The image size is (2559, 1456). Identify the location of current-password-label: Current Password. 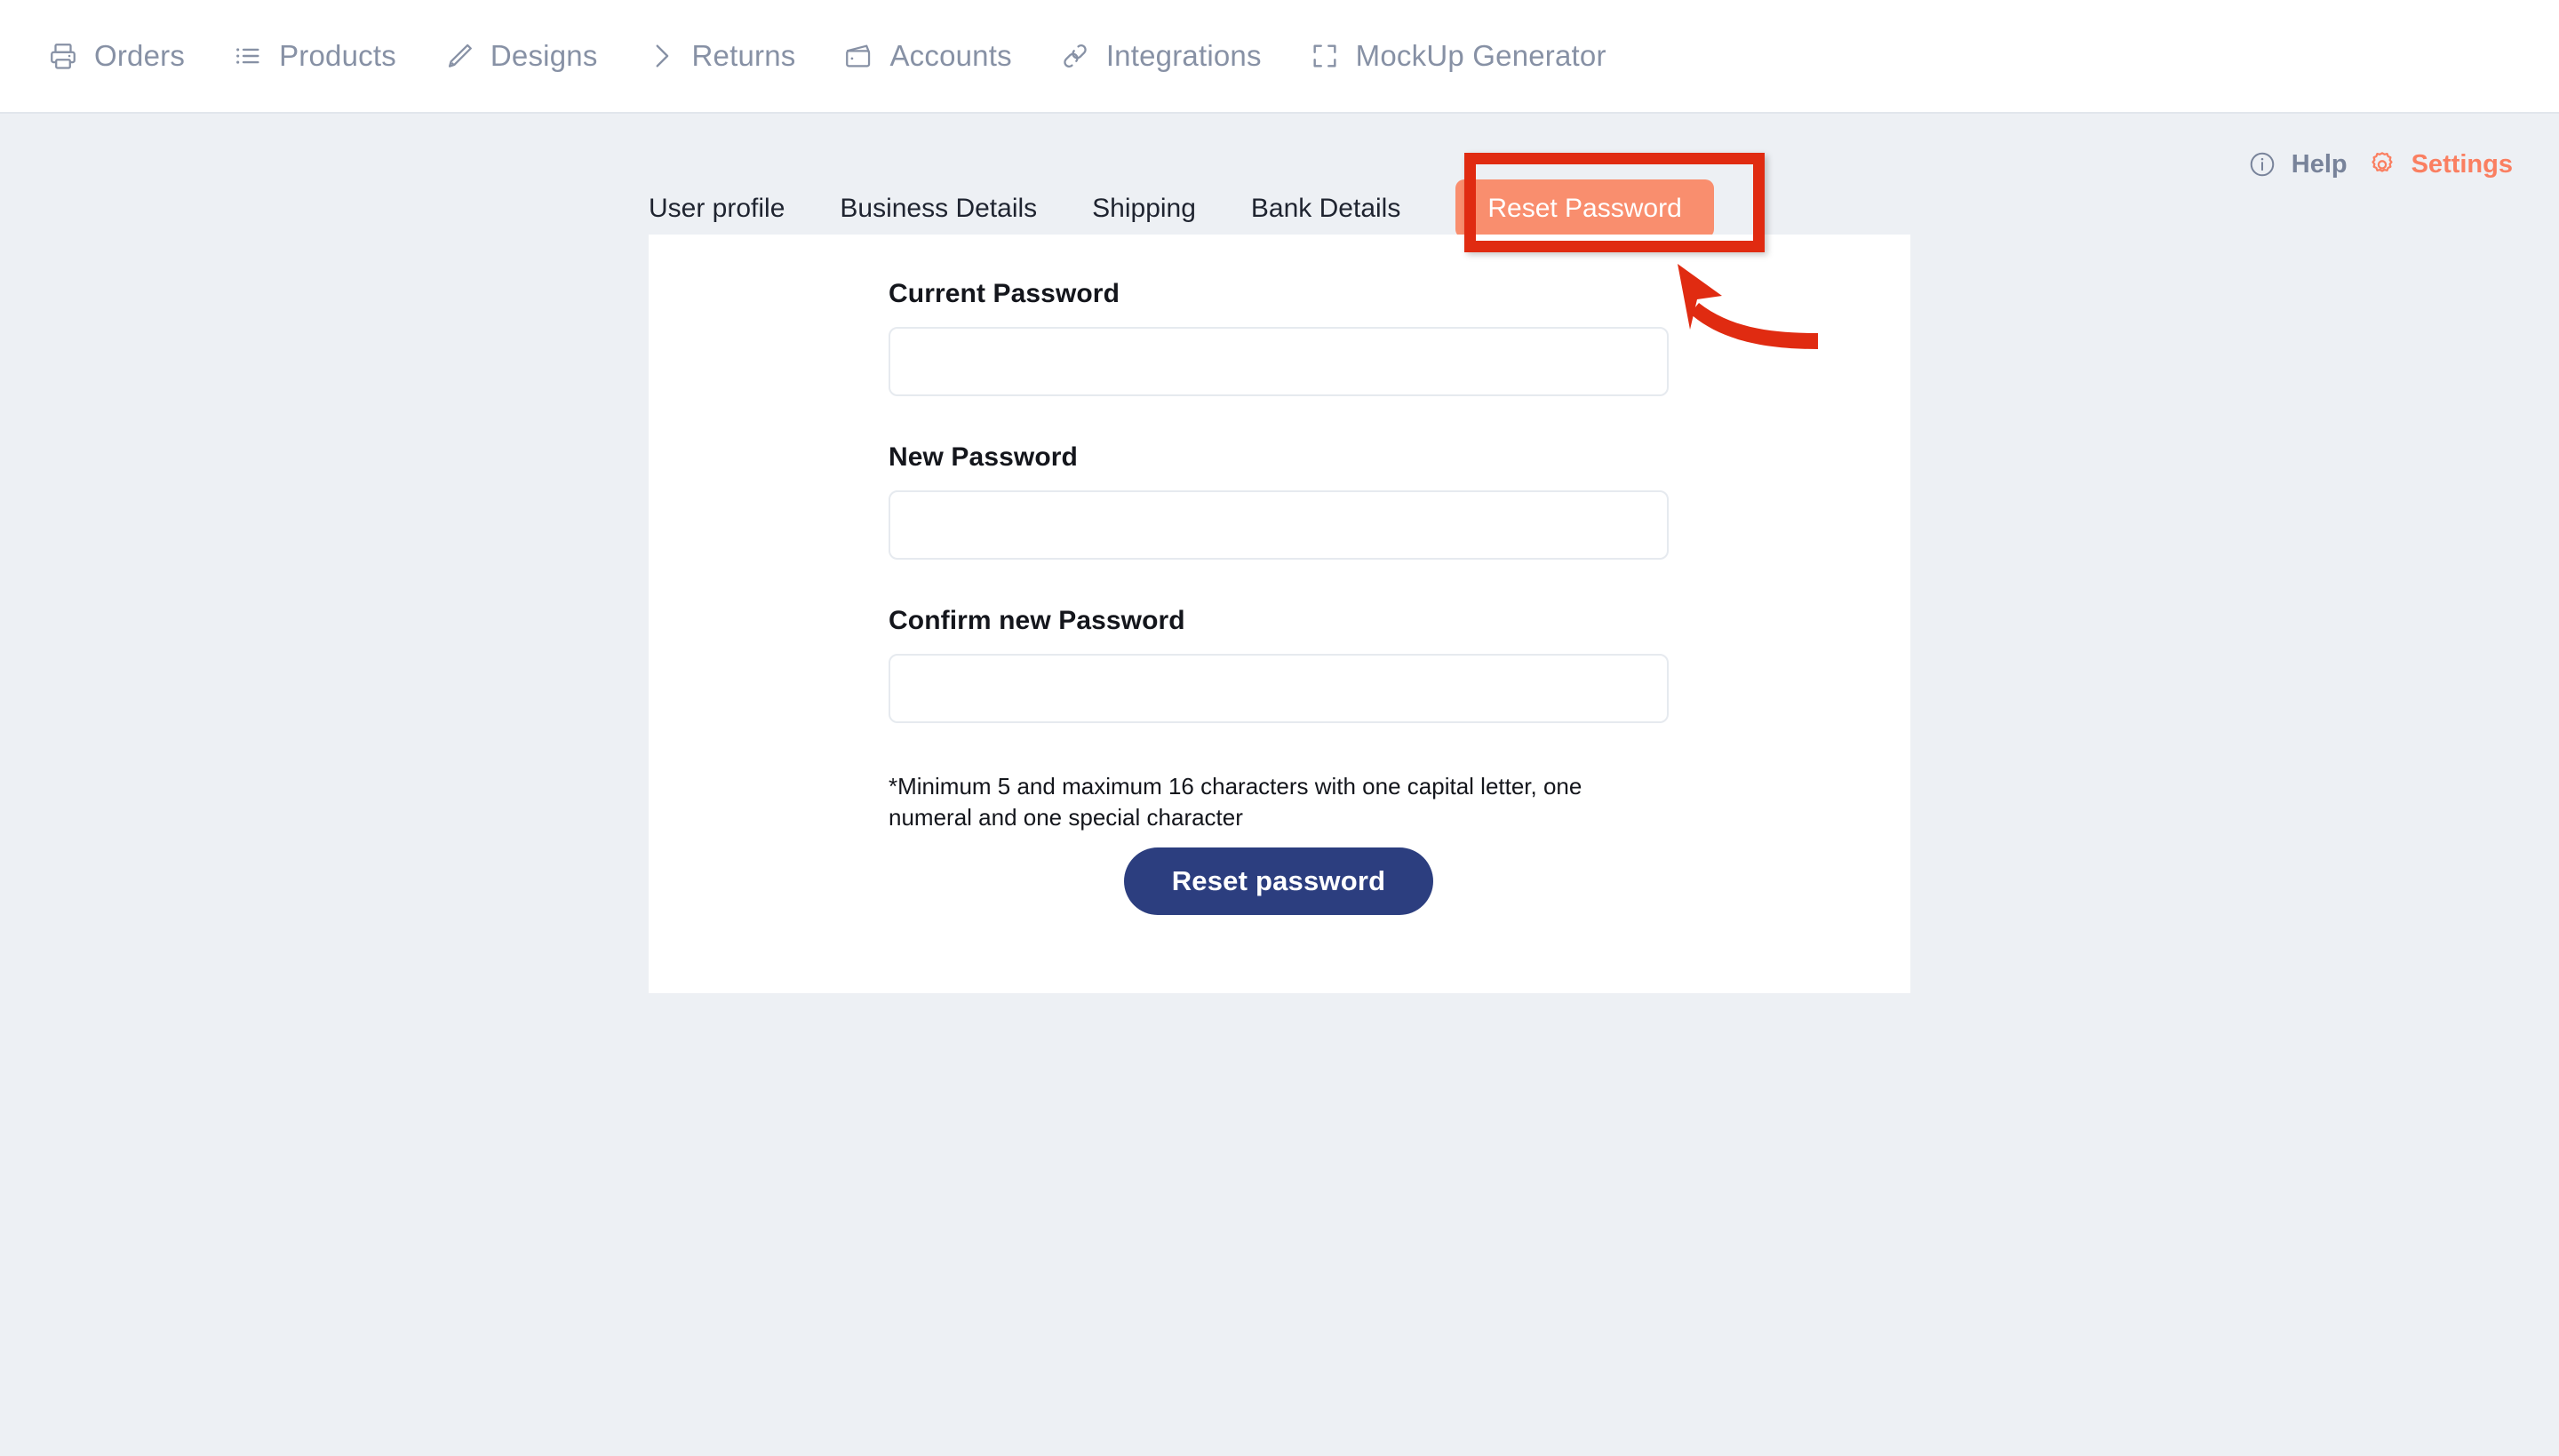
(1005, 293).